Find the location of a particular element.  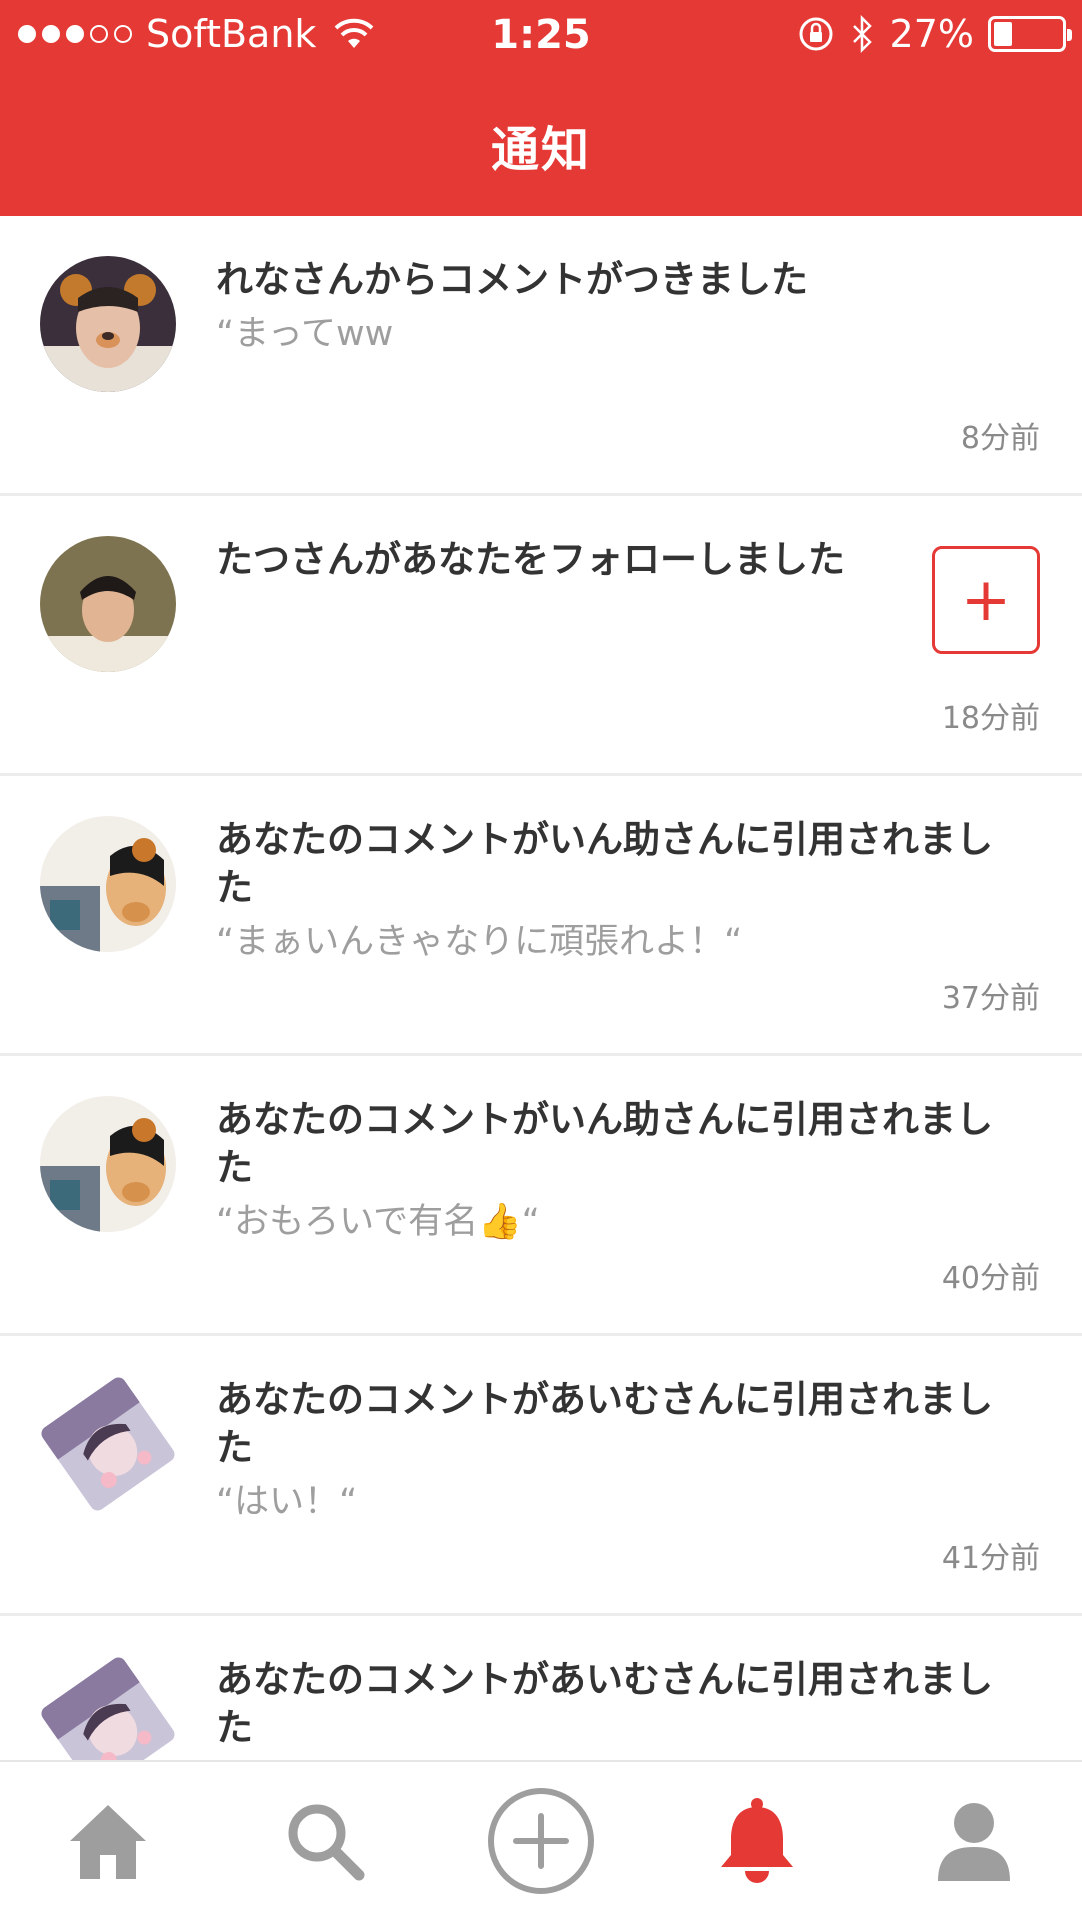

notification-time: 8分前 is located at coordinates (1000, 438).